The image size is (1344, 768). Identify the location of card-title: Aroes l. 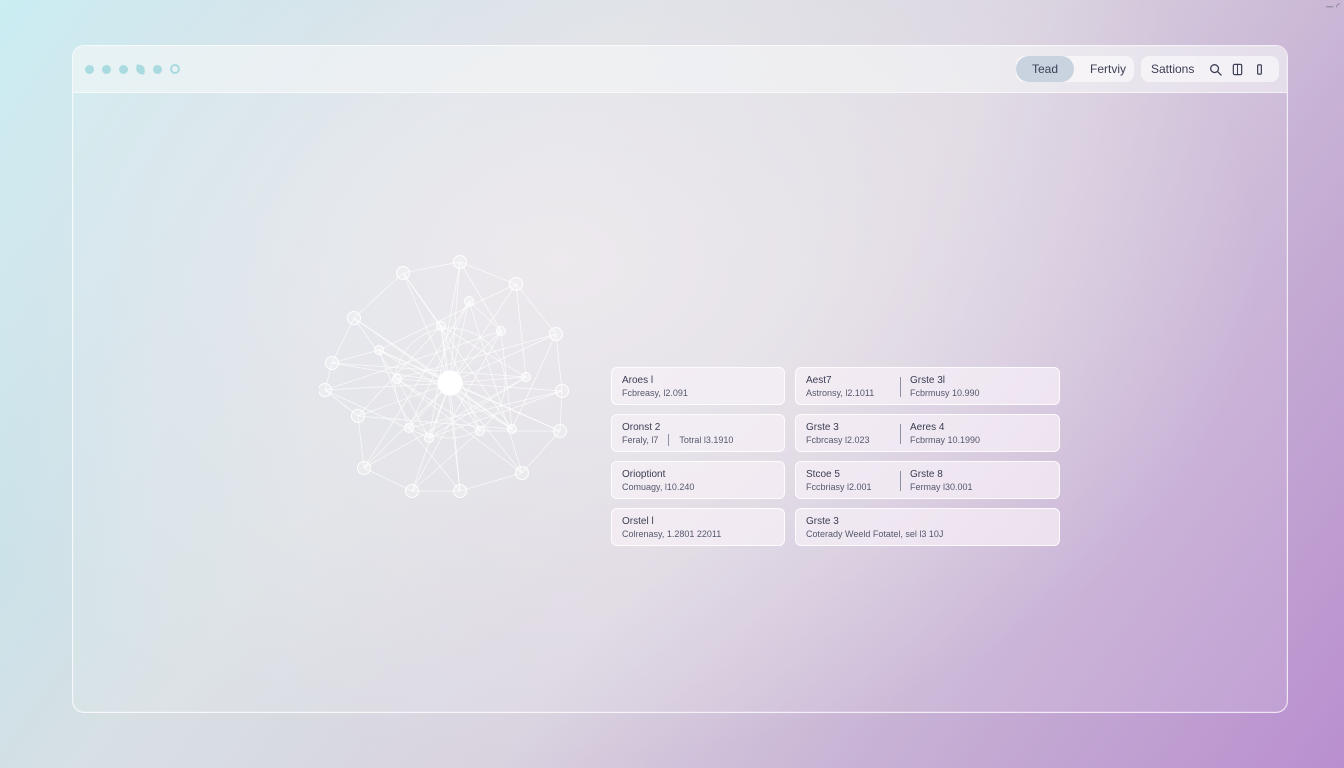
(638, 380).